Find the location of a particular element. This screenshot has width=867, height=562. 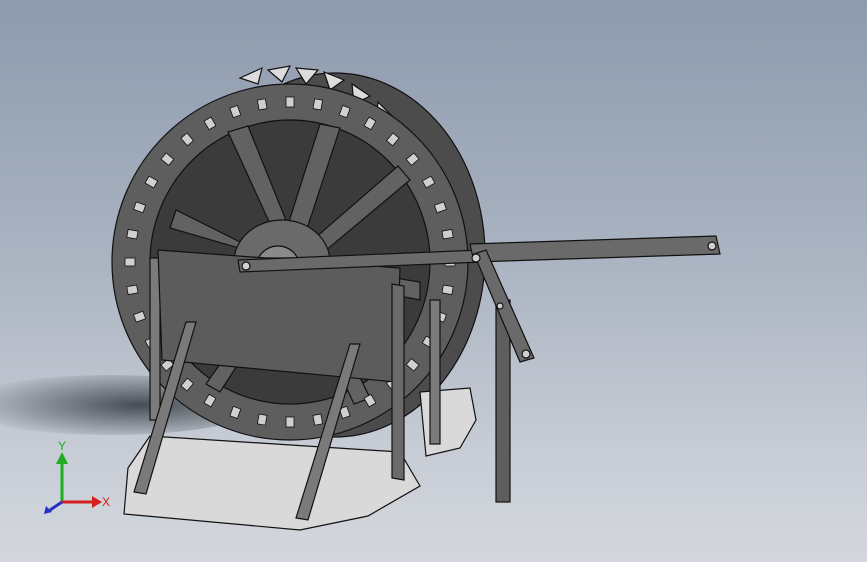

coordinate-triad: Y X is located at coordinates (77, 477).